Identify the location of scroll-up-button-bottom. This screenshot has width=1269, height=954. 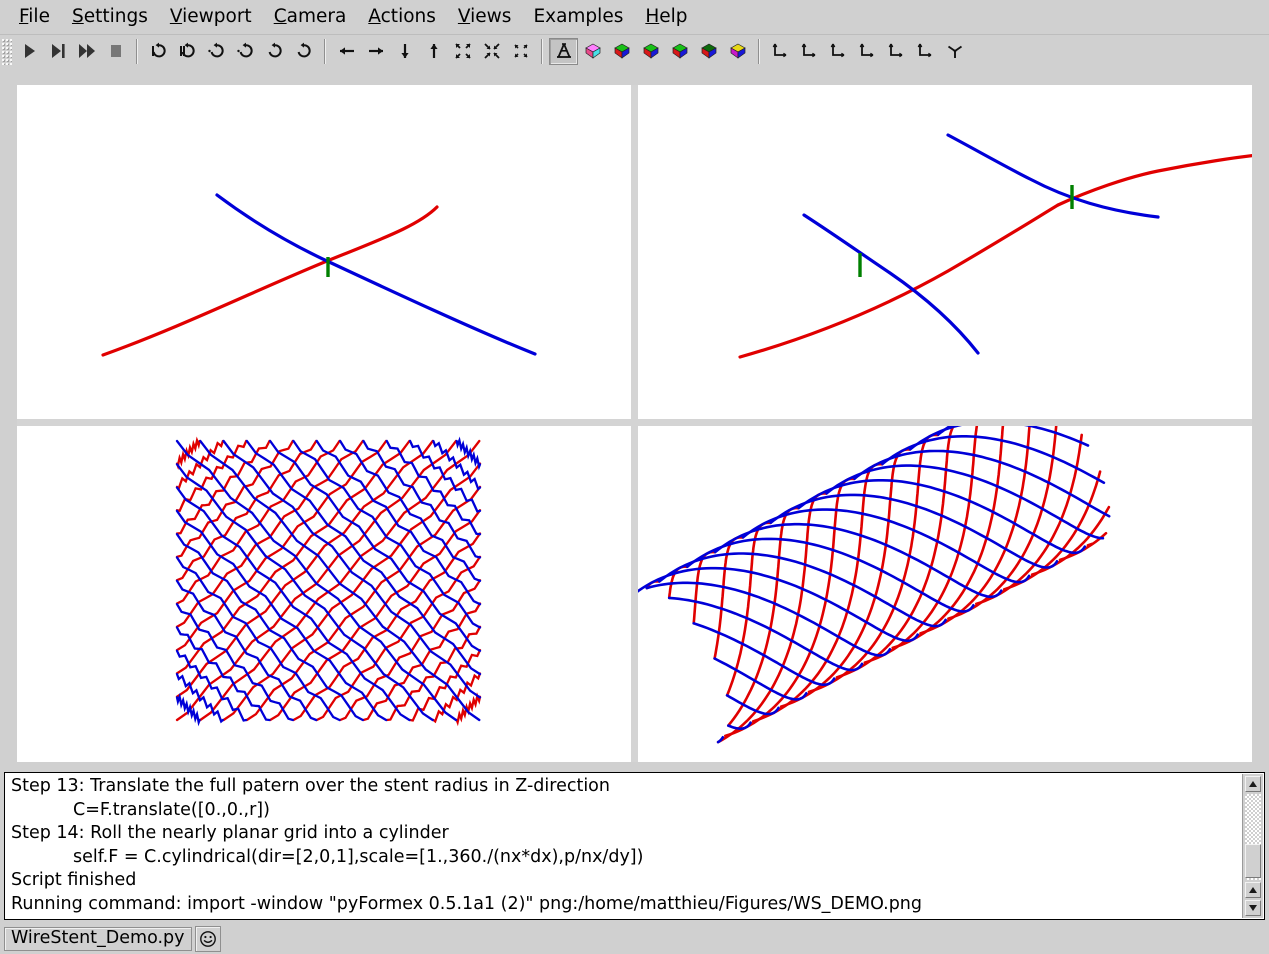
(1253, 890).